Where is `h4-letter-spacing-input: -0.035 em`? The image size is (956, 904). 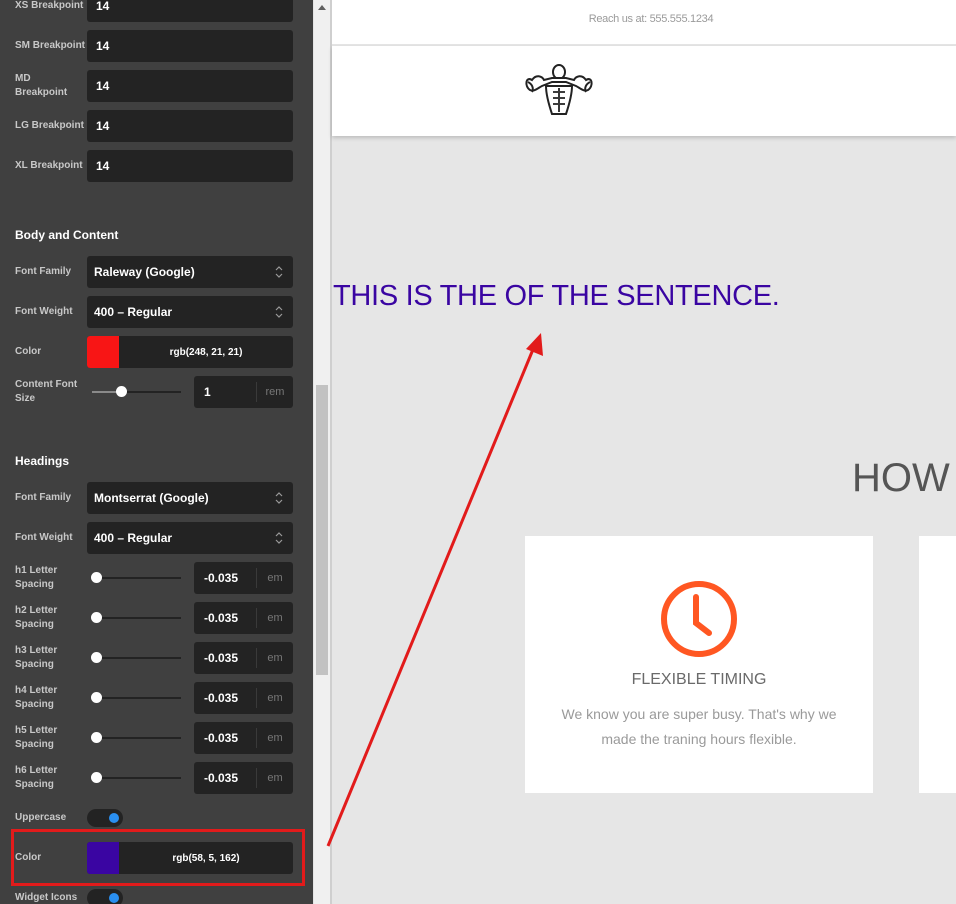
h4-letter-spacing-input: -0.035 em is located at coordinates (243, 698).